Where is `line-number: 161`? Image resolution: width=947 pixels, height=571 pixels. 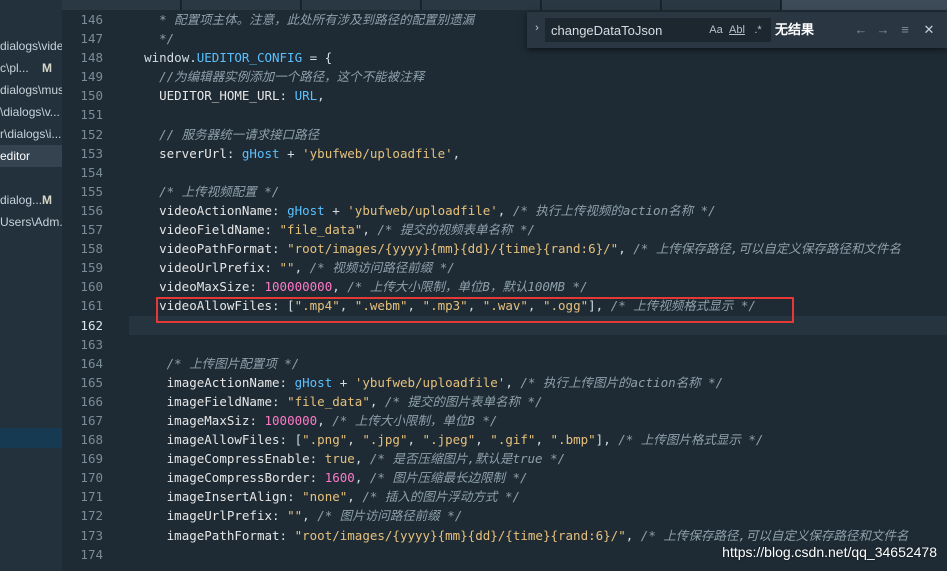 line-number: 161 is located at coordinates (91, 306).